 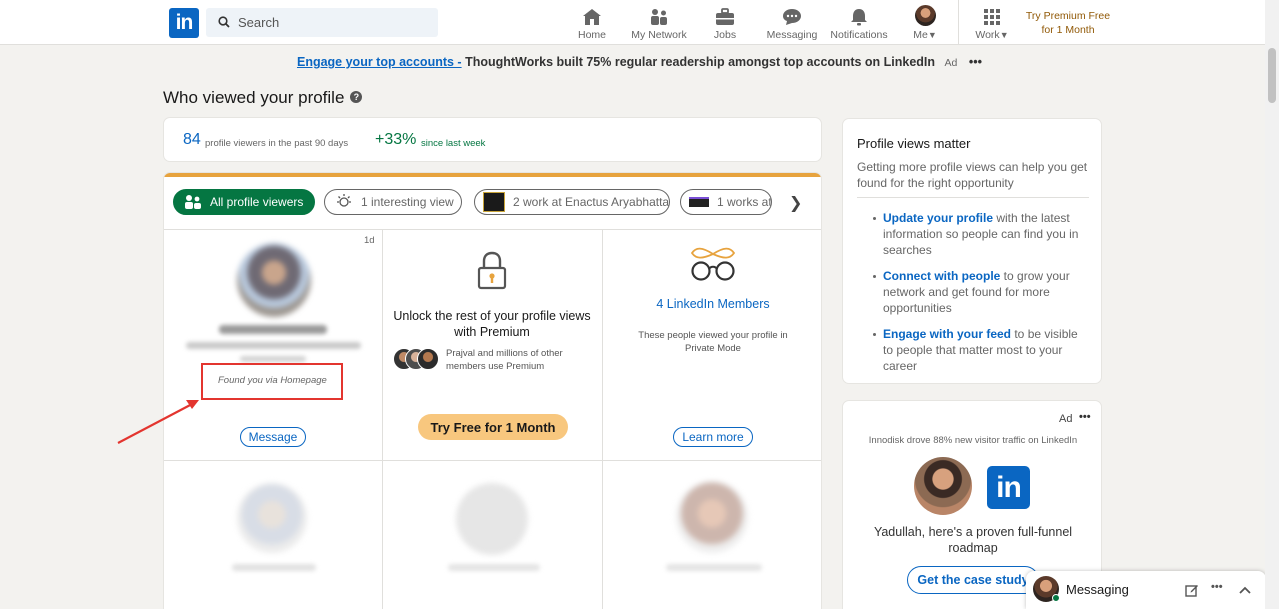 What do you see at coordinates (273, 437) in the screenshot?
I see `message-button: Message` at bounding box center [273, 437].